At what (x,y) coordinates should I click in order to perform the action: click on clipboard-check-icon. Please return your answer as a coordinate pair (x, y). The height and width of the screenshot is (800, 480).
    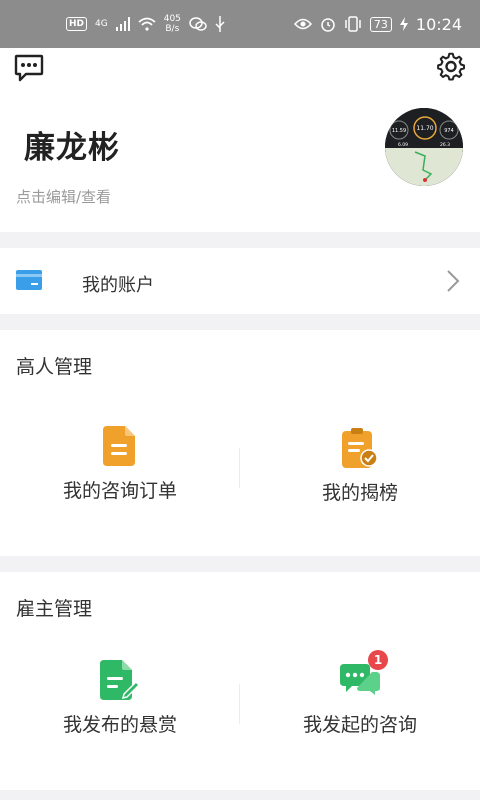
    Looking at the image, I should click on (360, 448).